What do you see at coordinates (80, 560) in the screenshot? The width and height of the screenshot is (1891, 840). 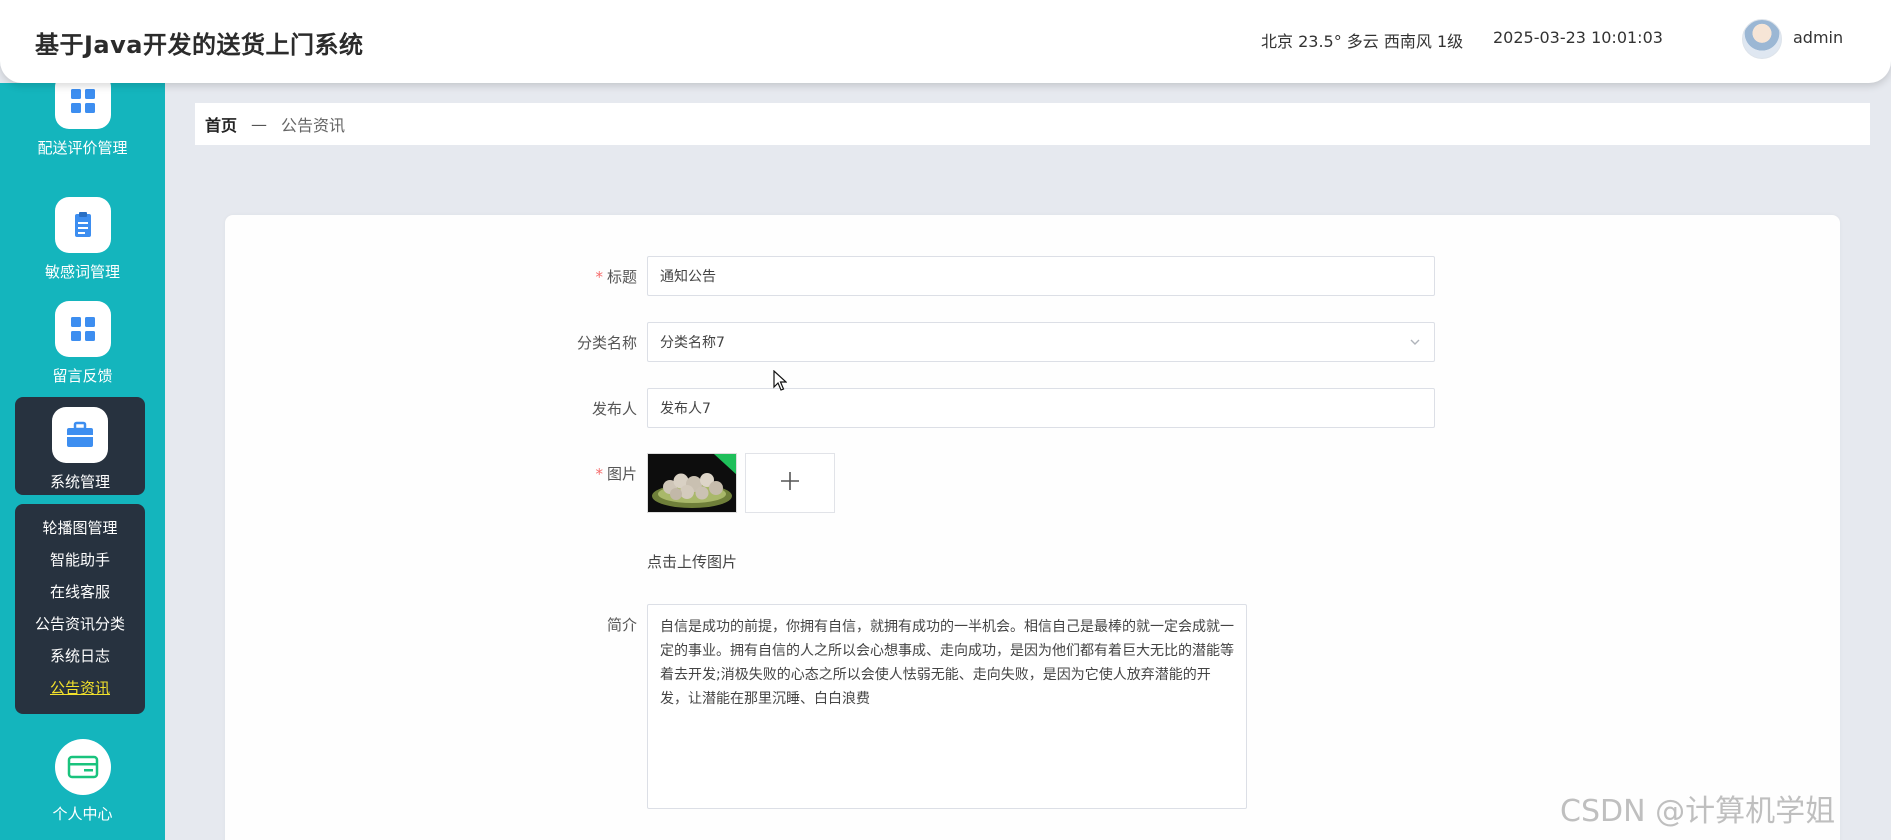 I see `submenu-item-assistant: 智能助手` at bounding box center [80, 560].